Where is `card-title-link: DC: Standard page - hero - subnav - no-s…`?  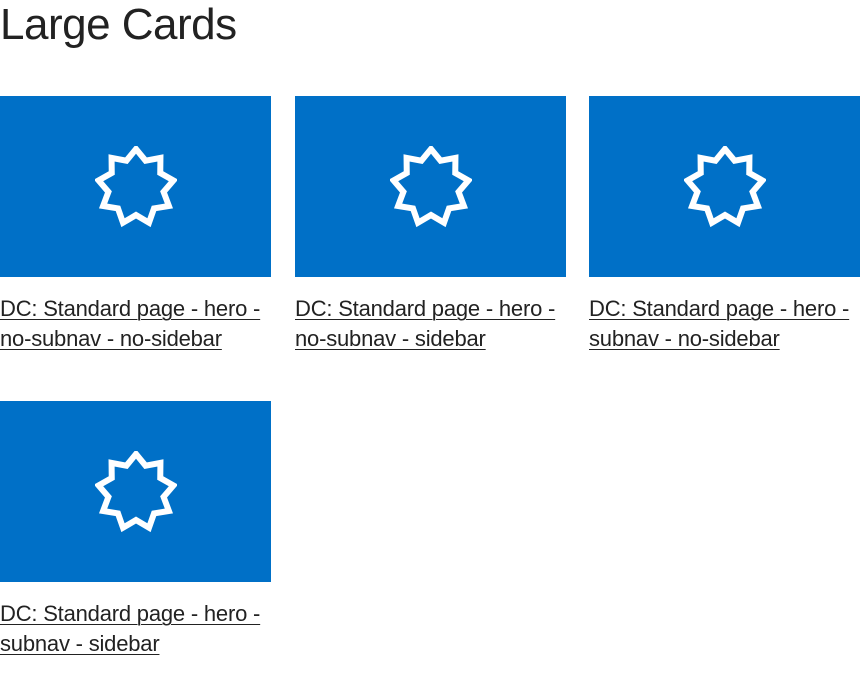 card-title-link: DC: Standard page - hero - subnav - no-s… is located at coordinates (724, 324).